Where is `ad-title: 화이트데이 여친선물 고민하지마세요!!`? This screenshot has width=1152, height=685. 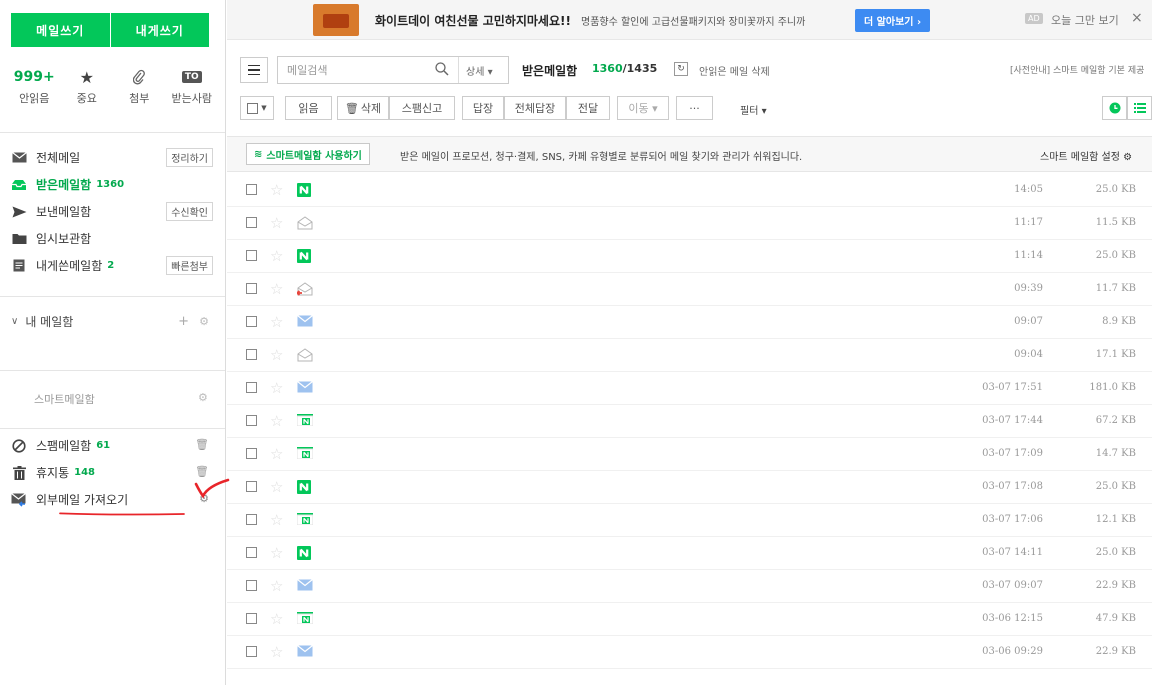
ad-title: 화이트데이 여친선물 고민하지마세요!! is located at coordinates (473, 20).